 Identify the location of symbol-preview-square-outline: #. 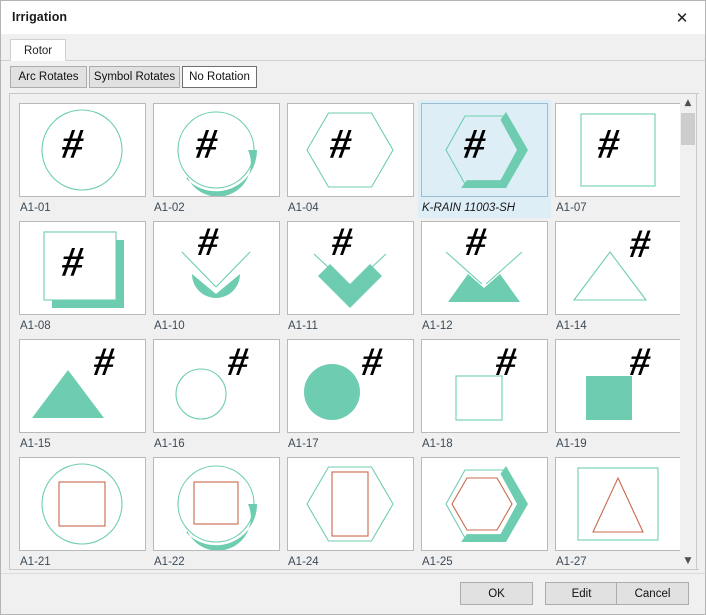
(618, 150).